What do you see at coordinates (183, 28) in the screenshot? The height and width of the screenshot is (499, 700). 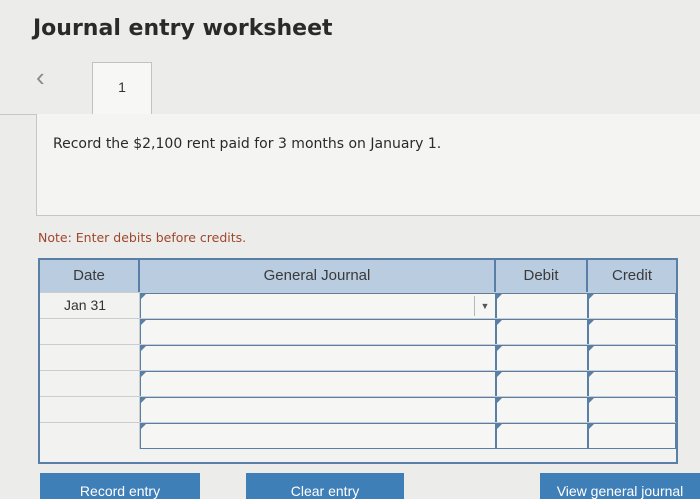 I see `page-title: Journal entry worksheet` at bounding box center [183, 28].